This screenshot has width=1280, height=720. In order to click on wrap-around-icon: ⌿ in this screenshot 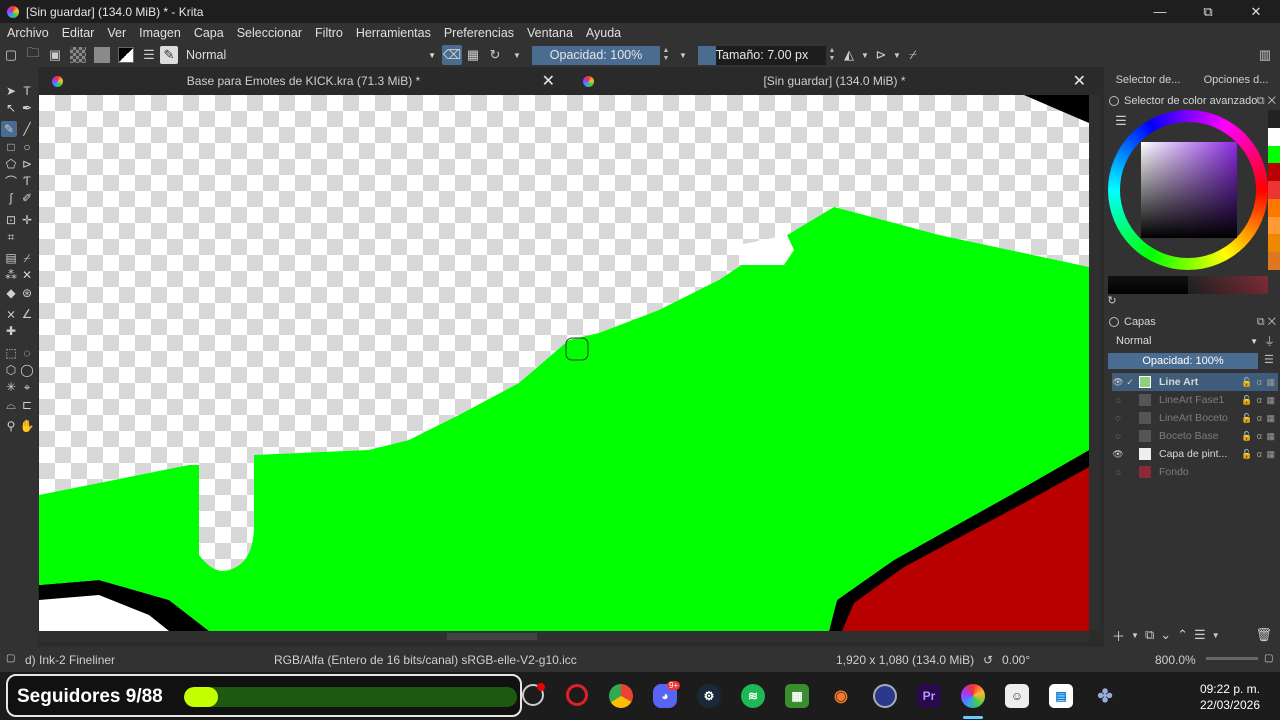, I will do `click(913, 55)`.